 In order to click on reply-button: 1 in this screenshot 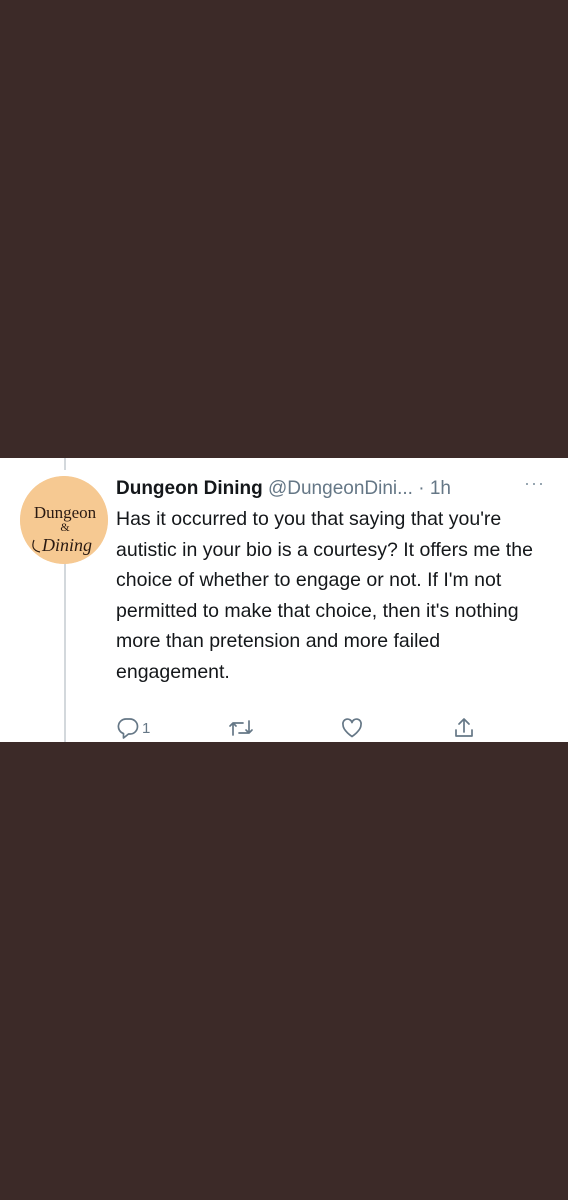, I will do `click(133, 728)`.